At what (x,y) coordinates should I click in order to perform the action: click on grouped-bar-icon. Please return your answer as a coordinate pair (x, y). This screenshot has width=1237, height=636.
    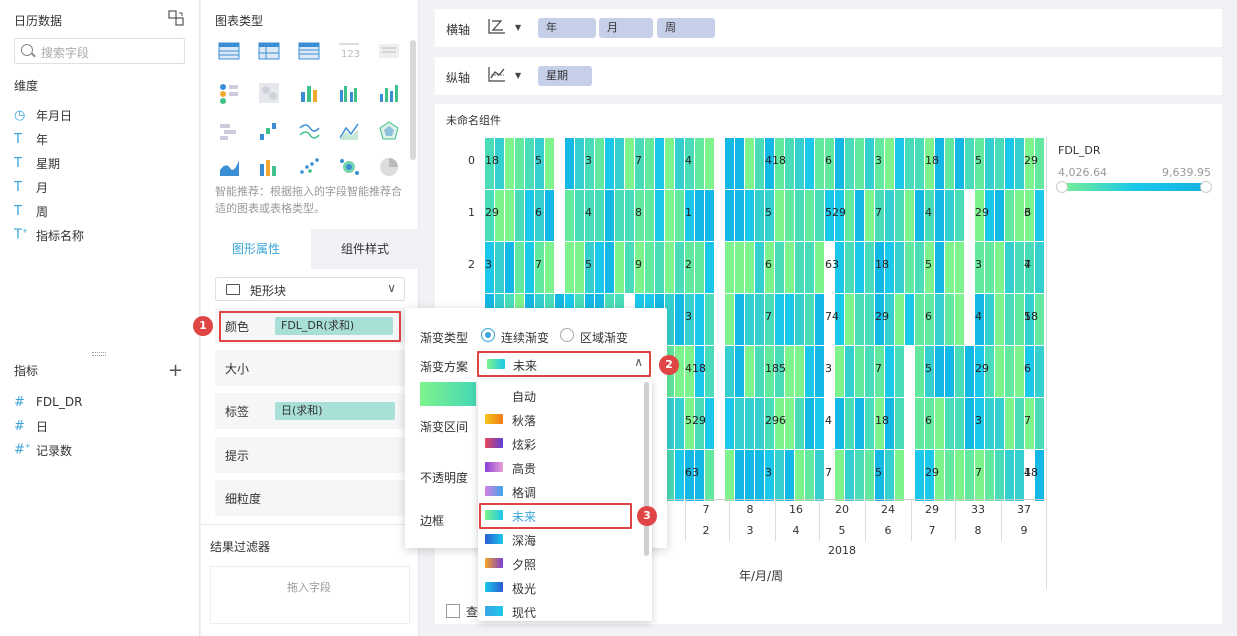
    Looking at the image, I should click on (351, 93).